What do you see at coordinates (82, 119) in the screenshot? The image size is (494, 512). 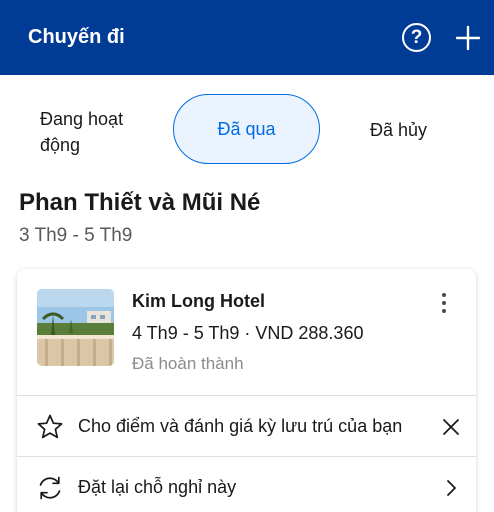 I see `tab-label-line1: Đang hoạt` at bounding box center [82, 119].